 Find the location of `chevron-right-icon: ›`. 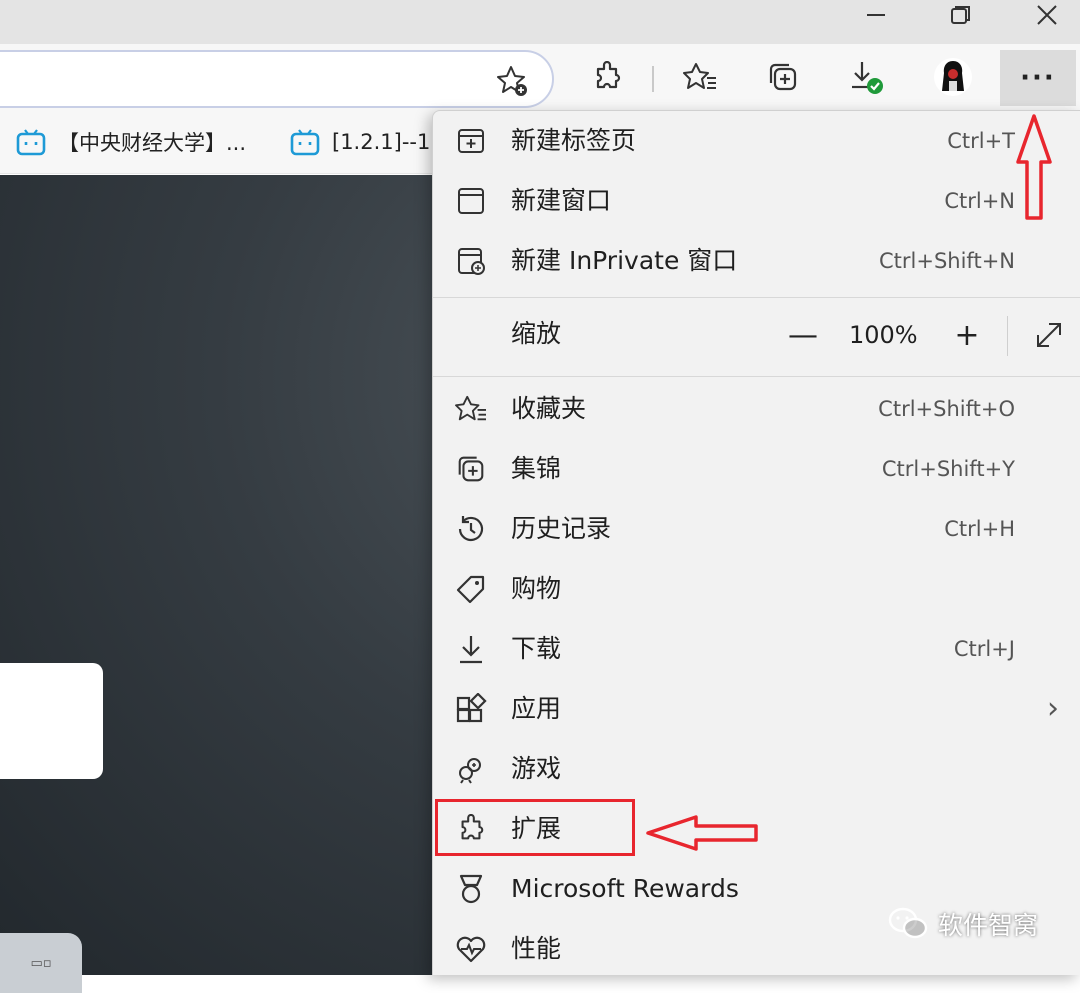

chevron-right-icon: › is located at coordinates (1053, 708).